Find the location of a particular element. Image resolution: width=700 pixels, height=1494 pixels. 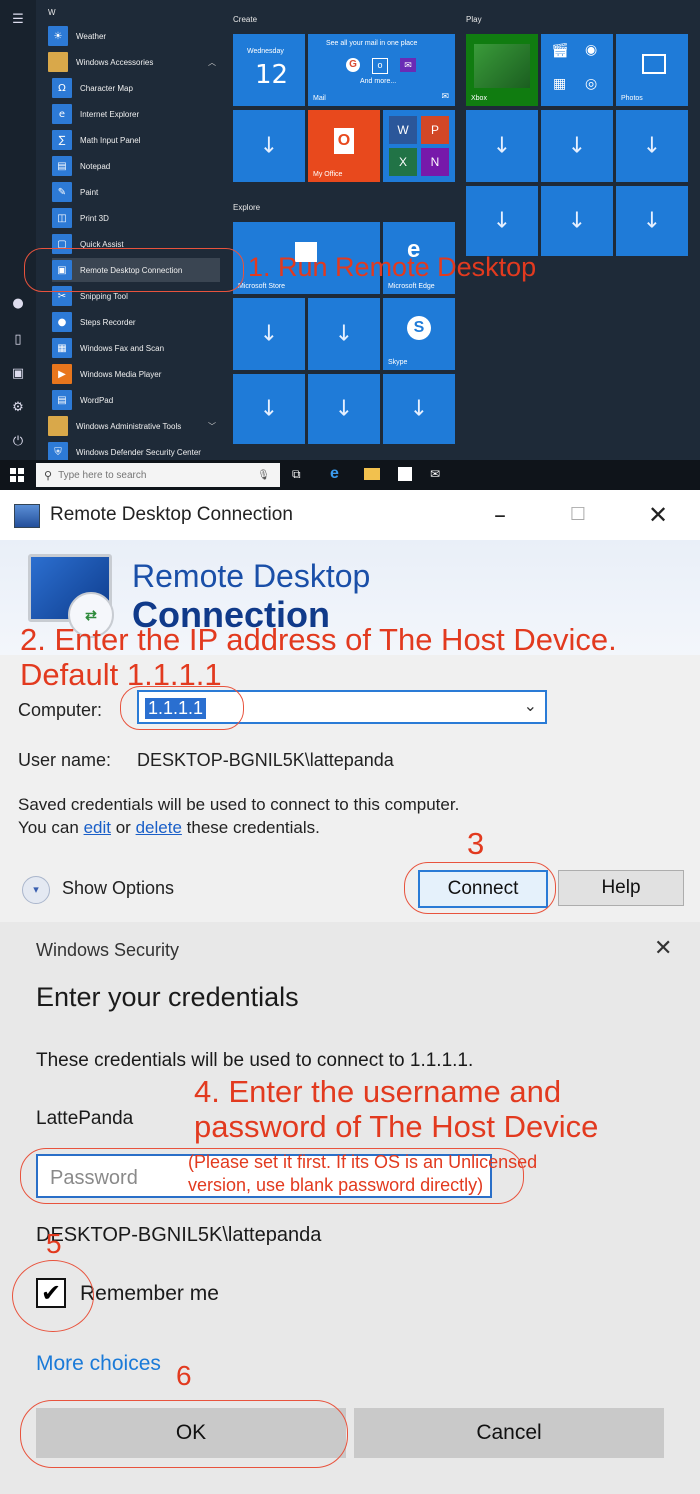

windows-start-icon is located at coordinates (17, 475).